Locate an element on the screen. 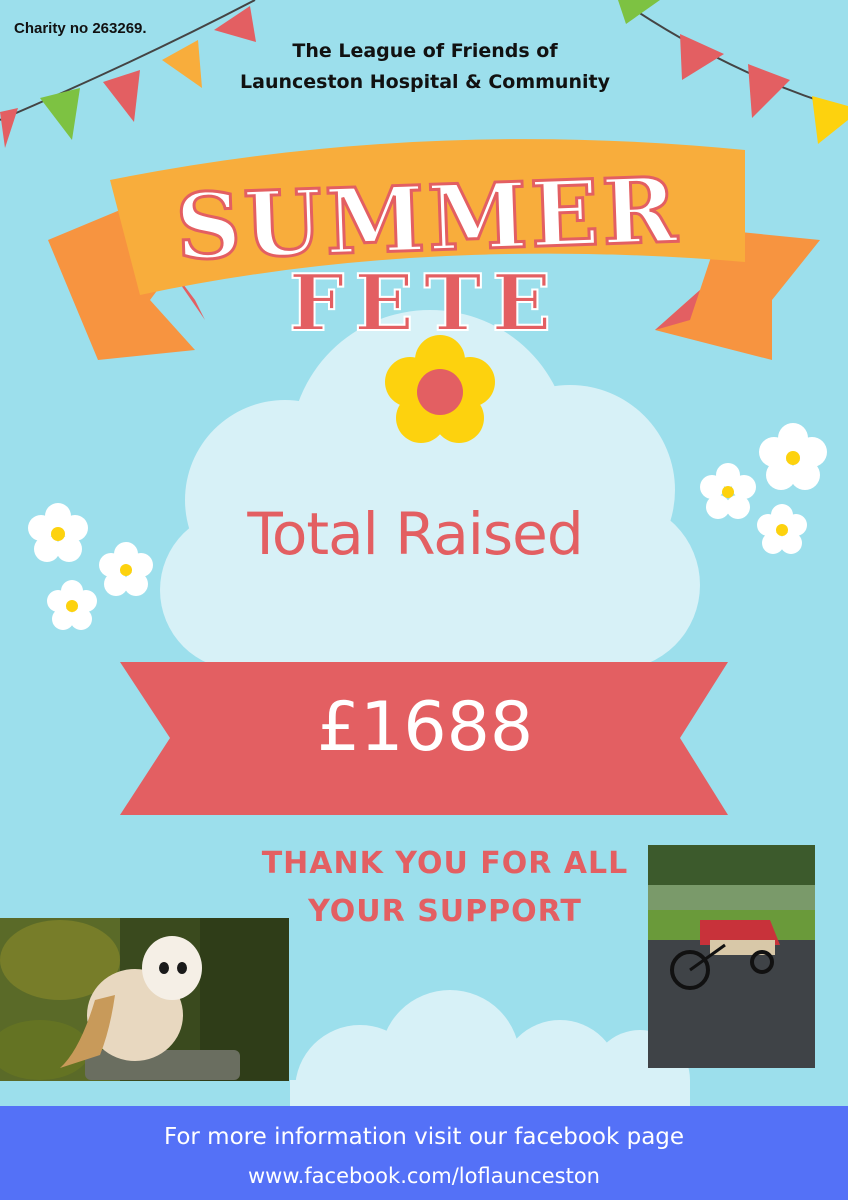  charity-number: Charity no 263269. is located at coordinates (80, 28).